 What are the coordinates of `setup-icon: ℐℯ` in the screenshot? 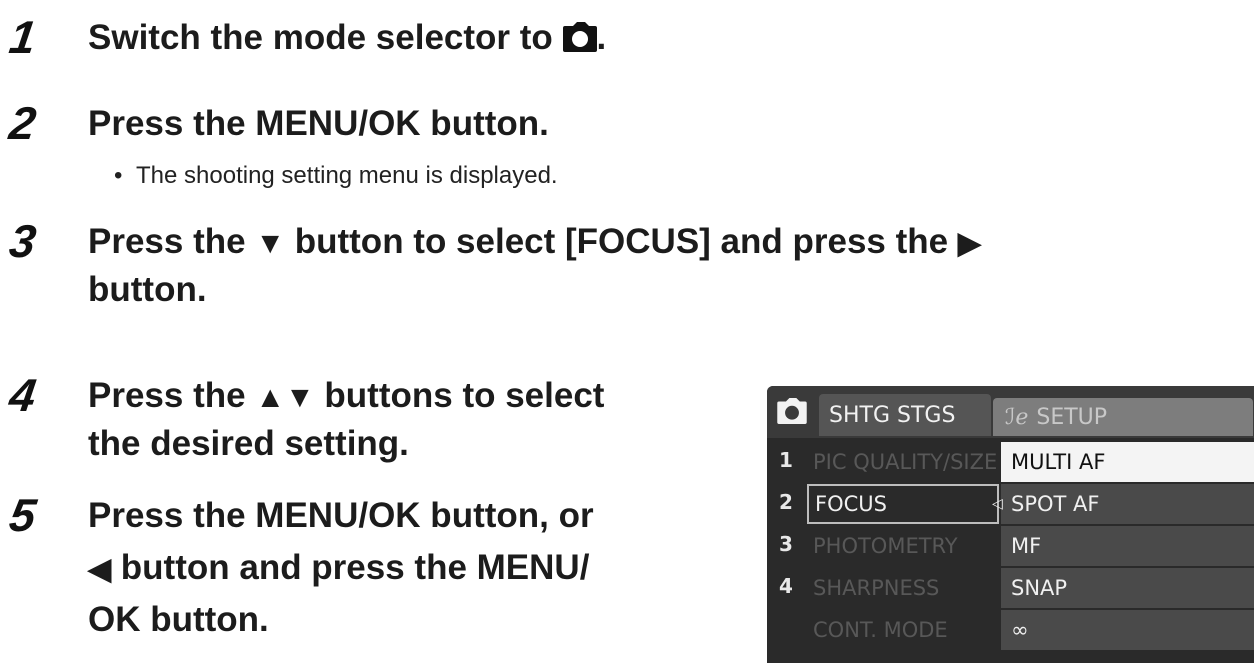 It's located at (1017, 417).